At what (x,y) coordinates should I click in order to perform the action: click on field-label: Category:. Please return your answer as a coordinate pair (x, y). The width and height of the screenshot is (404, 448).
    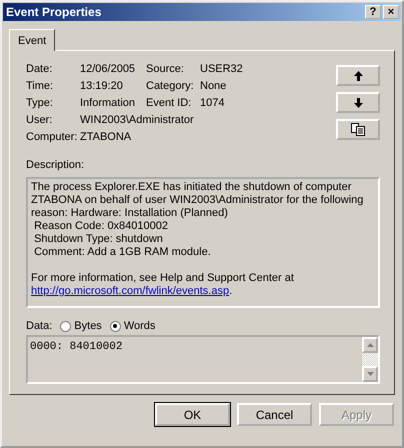
    Looking at the image, I should click on (170, 86).